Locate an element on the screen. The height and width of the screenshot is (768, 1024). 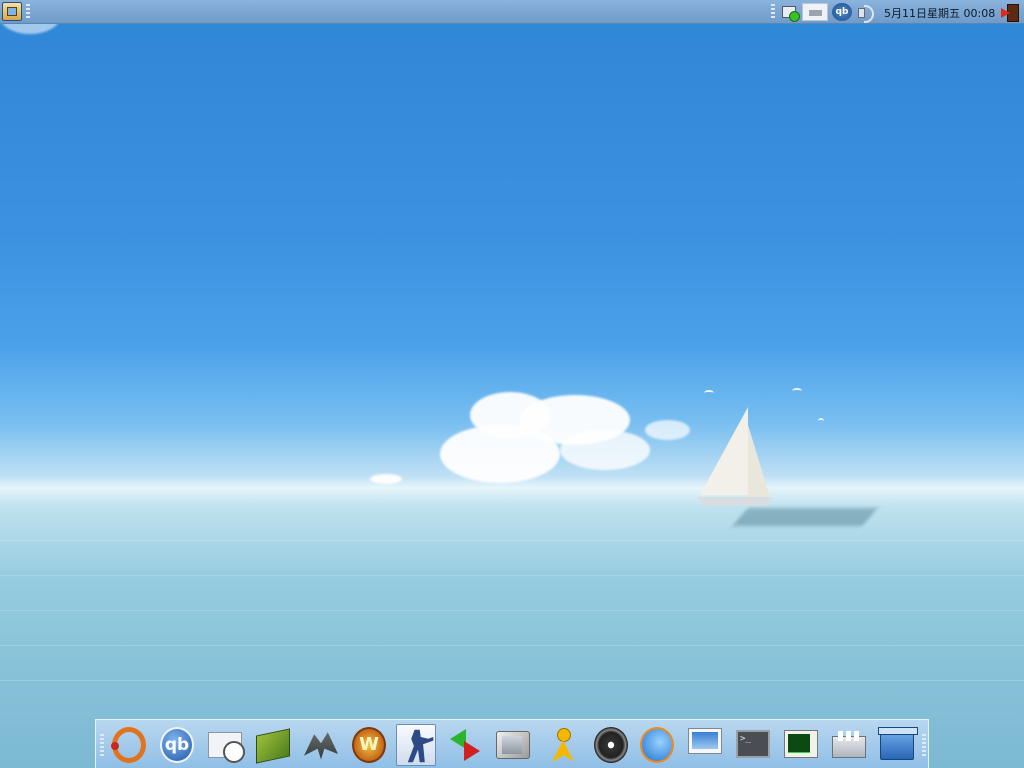
printer-icon is located at coordinates (815, 12).